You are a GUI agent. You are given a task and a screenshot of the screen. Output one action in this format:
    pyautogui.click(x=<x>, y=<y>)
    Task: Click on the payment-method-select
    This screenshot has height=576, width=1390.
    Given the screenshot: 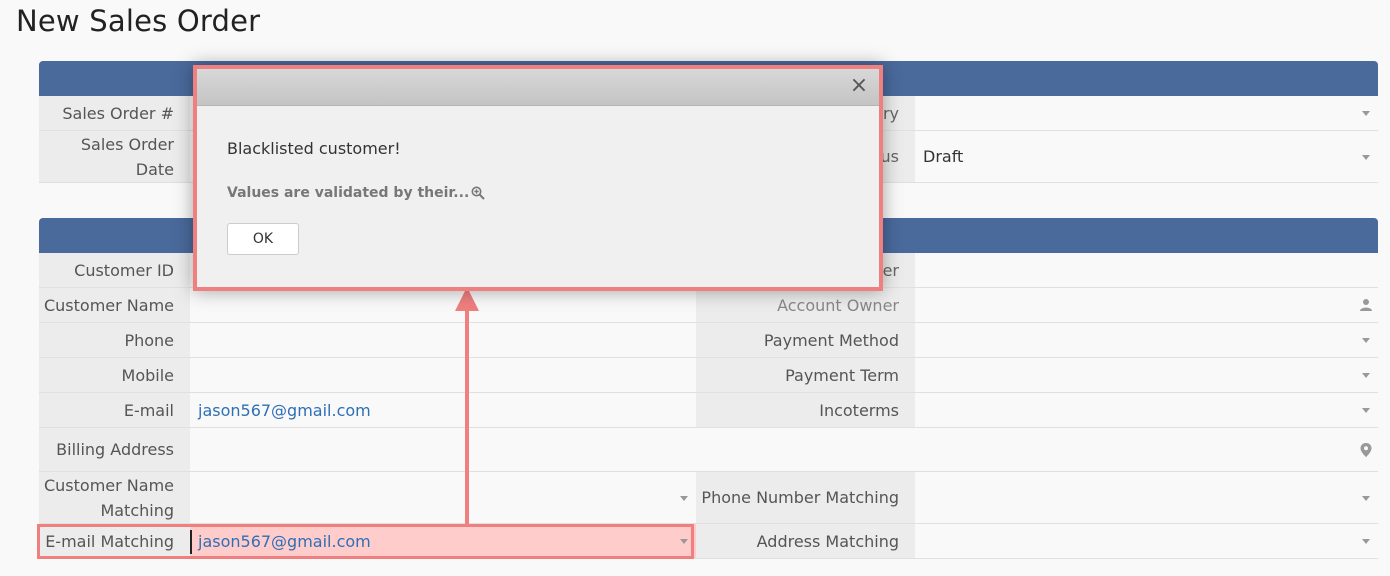 What is the action you would take?
    pyautogui.click(x=1146, y=340)
    